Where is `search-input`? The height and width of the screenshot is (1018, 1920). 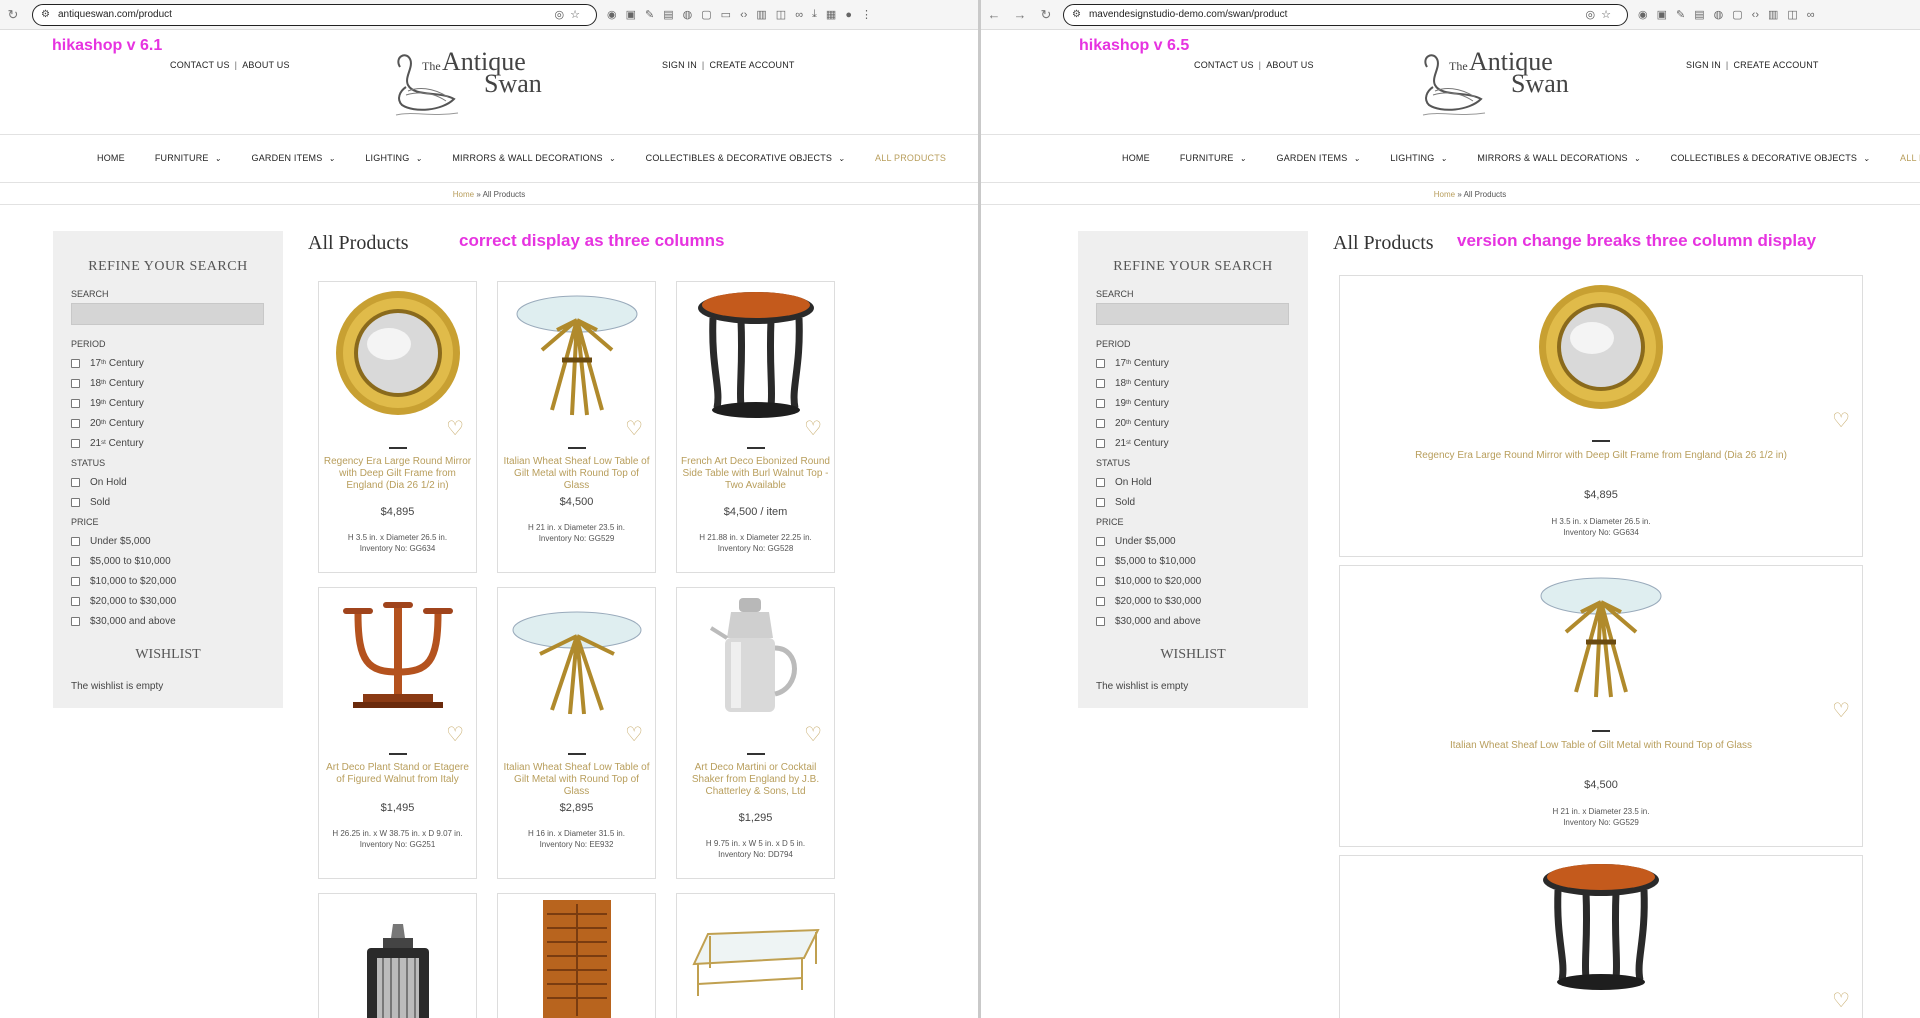
search-input is located at coordinates (1192, 314).